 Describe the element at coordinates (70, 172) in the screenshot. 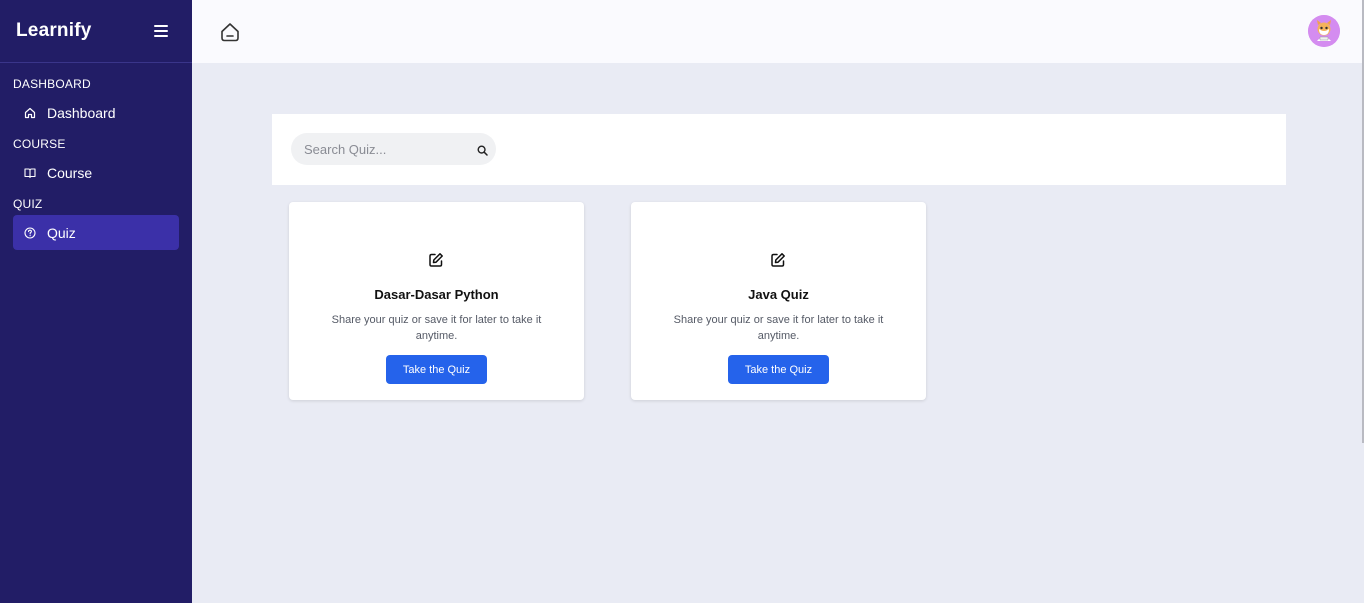

I see `sidebar-item-label: Course` at that location.